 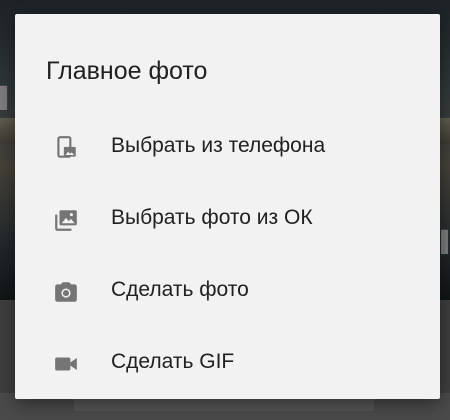 What do you see at coordinates (173, 361) in the screenshot?
I see `menu-item-label: Сделать GIF` at bounding box center [173, 361].